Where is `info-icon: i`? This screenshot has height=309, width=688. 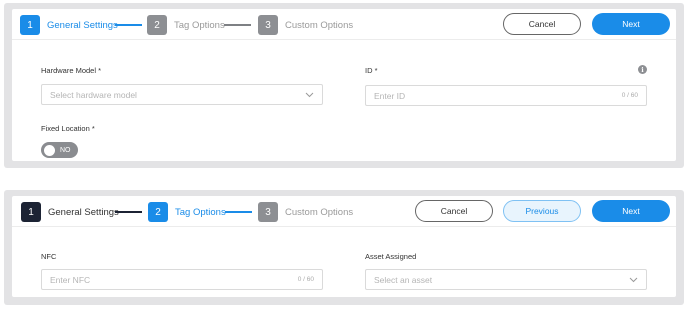
info-icon: i is located at coordinates (642, 69).